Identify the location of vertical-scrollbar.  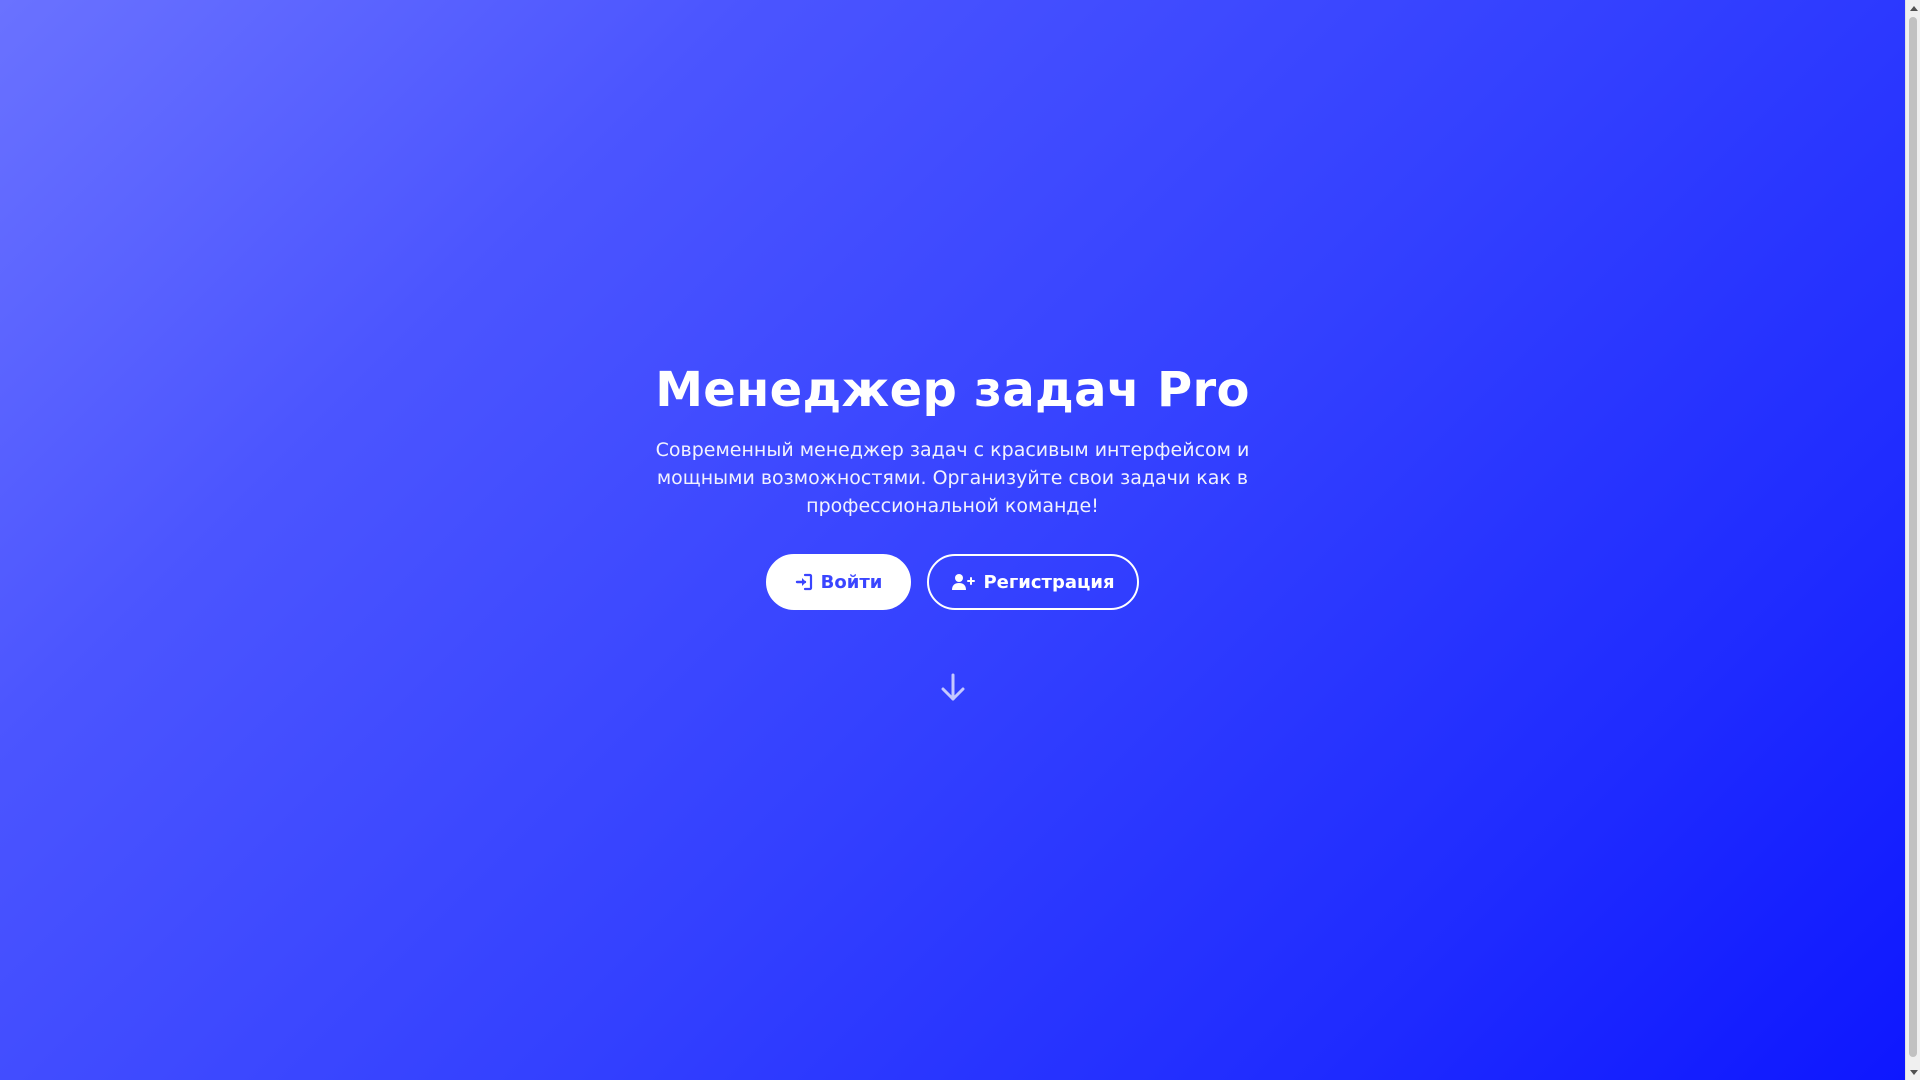
(1912, 540).